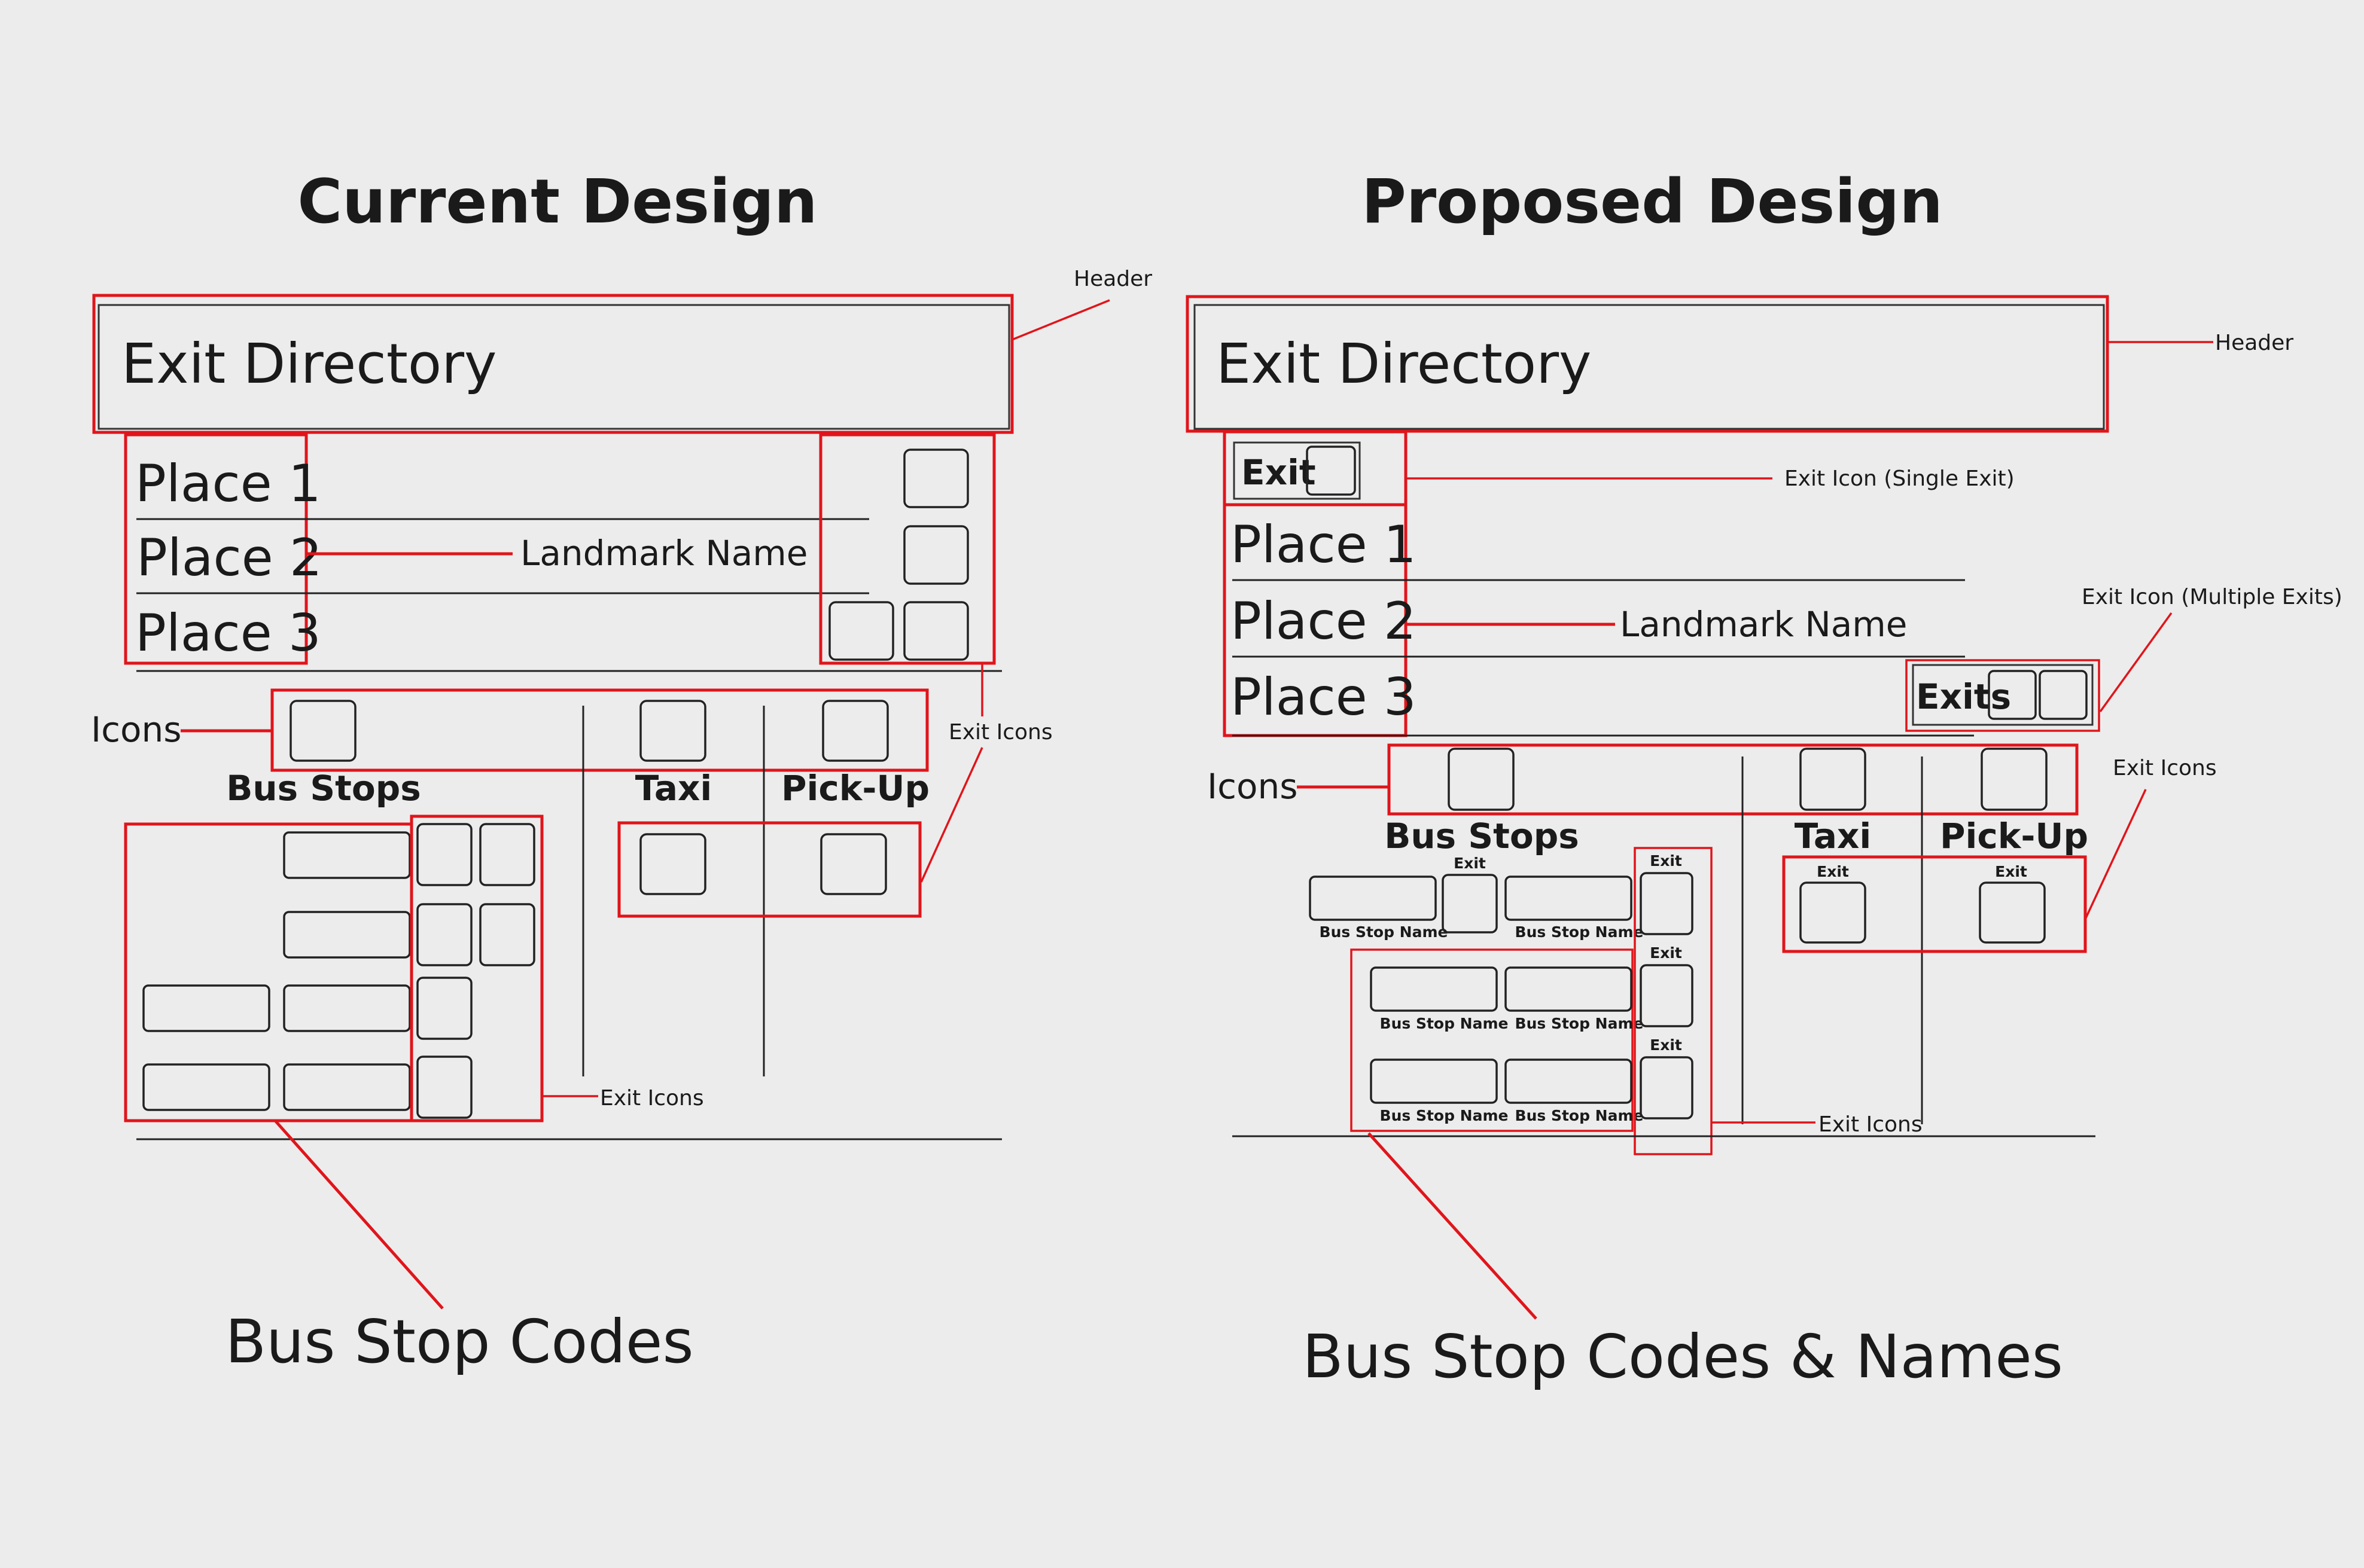  What do you see at coordinates (1733, 779) in the screenshot?
I see `proposed-icons-highlight` at bounding box center [1733, 779].